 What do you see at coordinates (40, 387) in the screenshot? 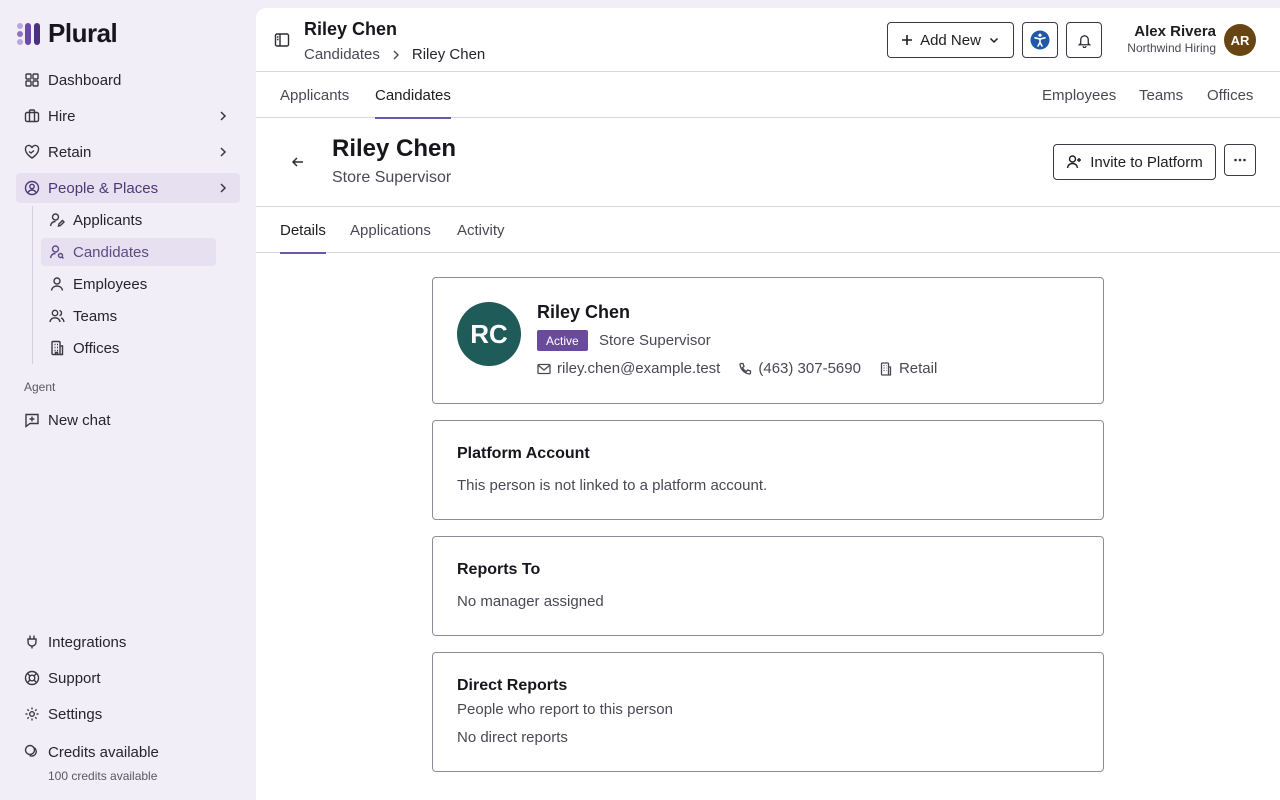
I see `agent-section-label: Agent` at bounding box center [40, 387].